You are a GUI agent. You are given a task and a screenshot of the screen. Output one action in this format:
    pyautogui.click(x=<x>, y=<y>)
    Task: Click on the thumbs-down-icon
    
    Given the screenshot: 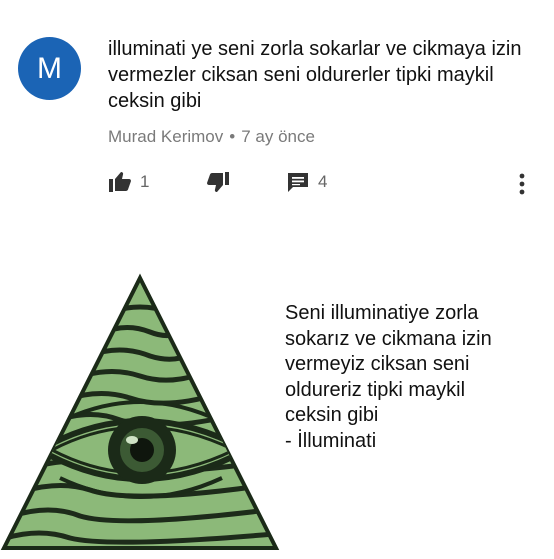 What is the action you would take?
    pyautogui.click(x=218, y=182)
    